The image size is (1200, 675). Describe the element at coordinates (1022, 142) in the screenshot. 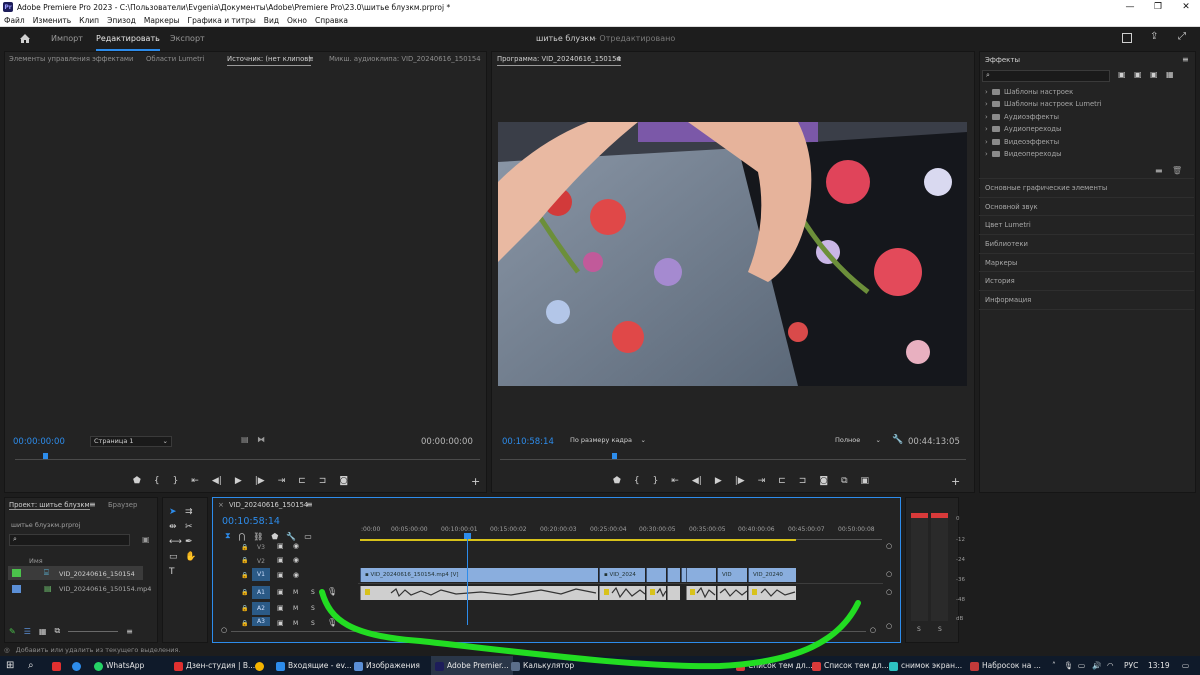

I see `effects-tree-item: › Видеоэффекты` at that location.